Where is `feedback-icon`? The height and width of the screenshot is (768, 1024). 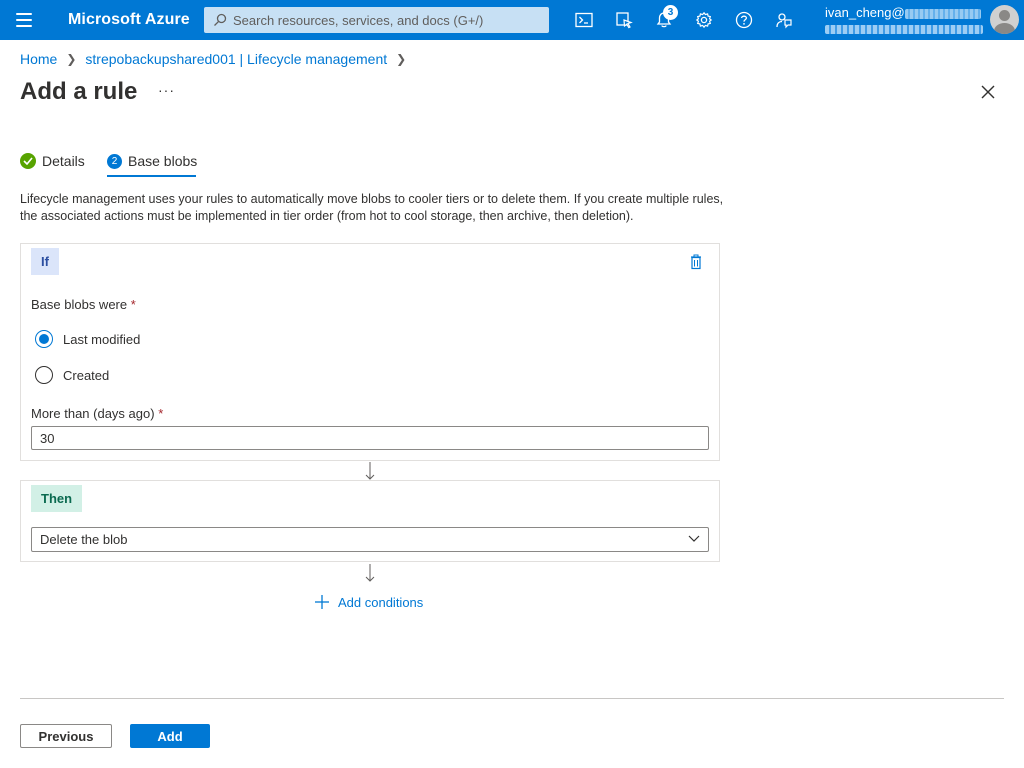
feedback-icon is located at coordinates (784, 20).